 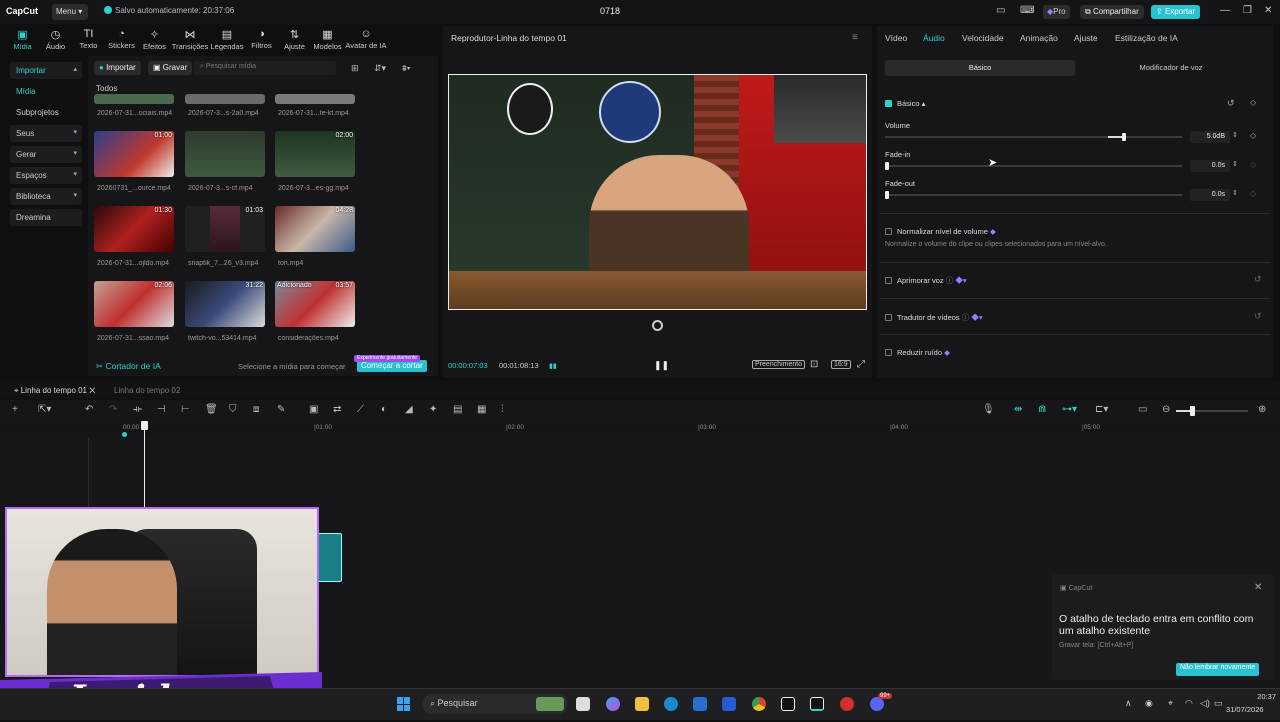 I want to click on export-button: ⇪ Exportar, so click(x=1176, y=12).